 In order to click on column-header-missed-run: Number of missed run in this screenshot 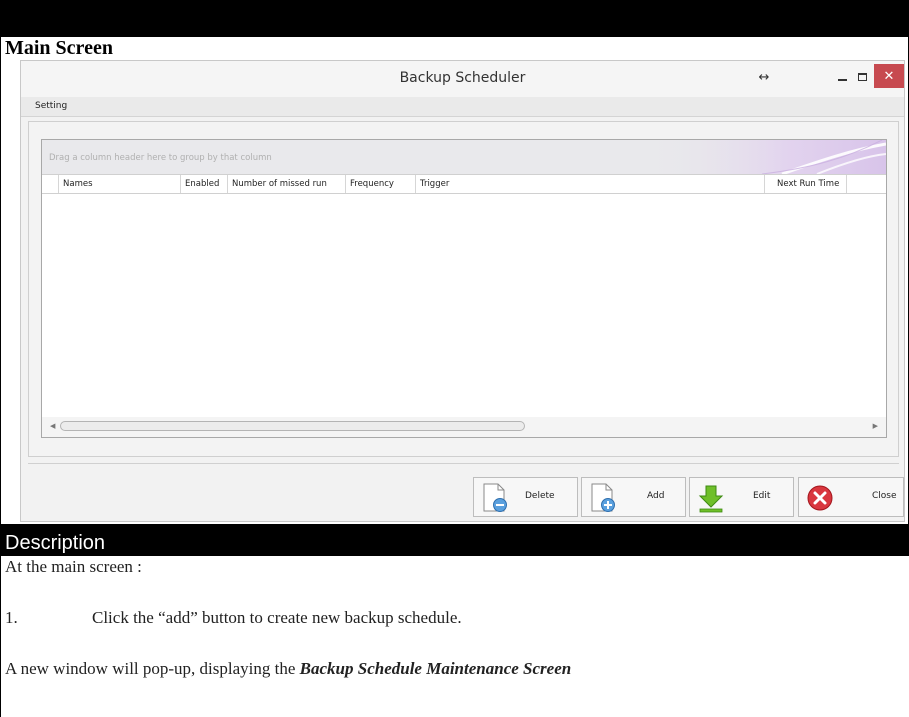, I will do `click(287, 184)`.